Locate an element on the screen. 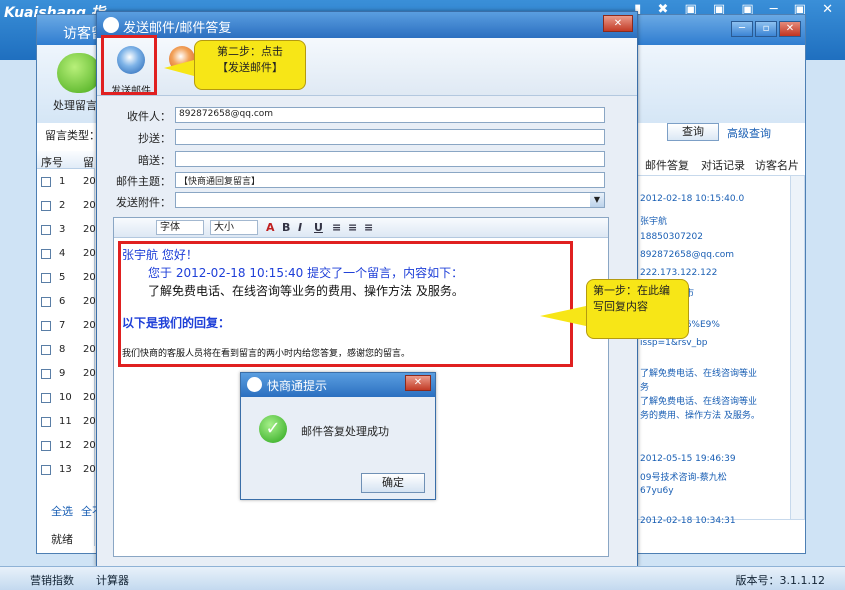  calculator-link: 计算器 is located at coordinates (112, 580).